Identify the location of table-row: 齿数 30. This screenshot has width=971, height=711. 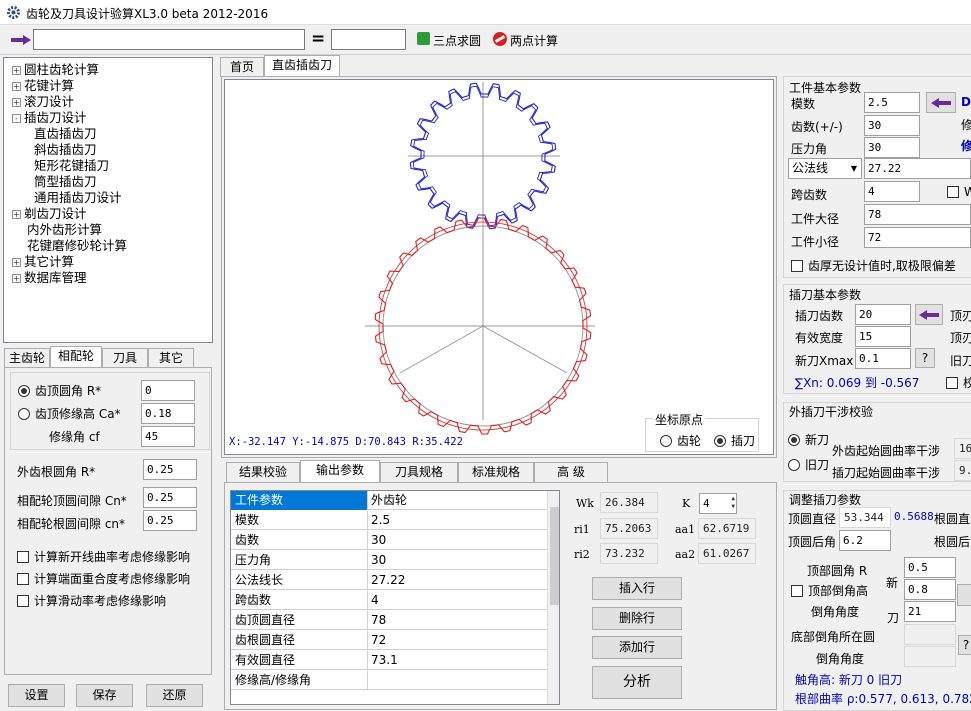
(389, 540).